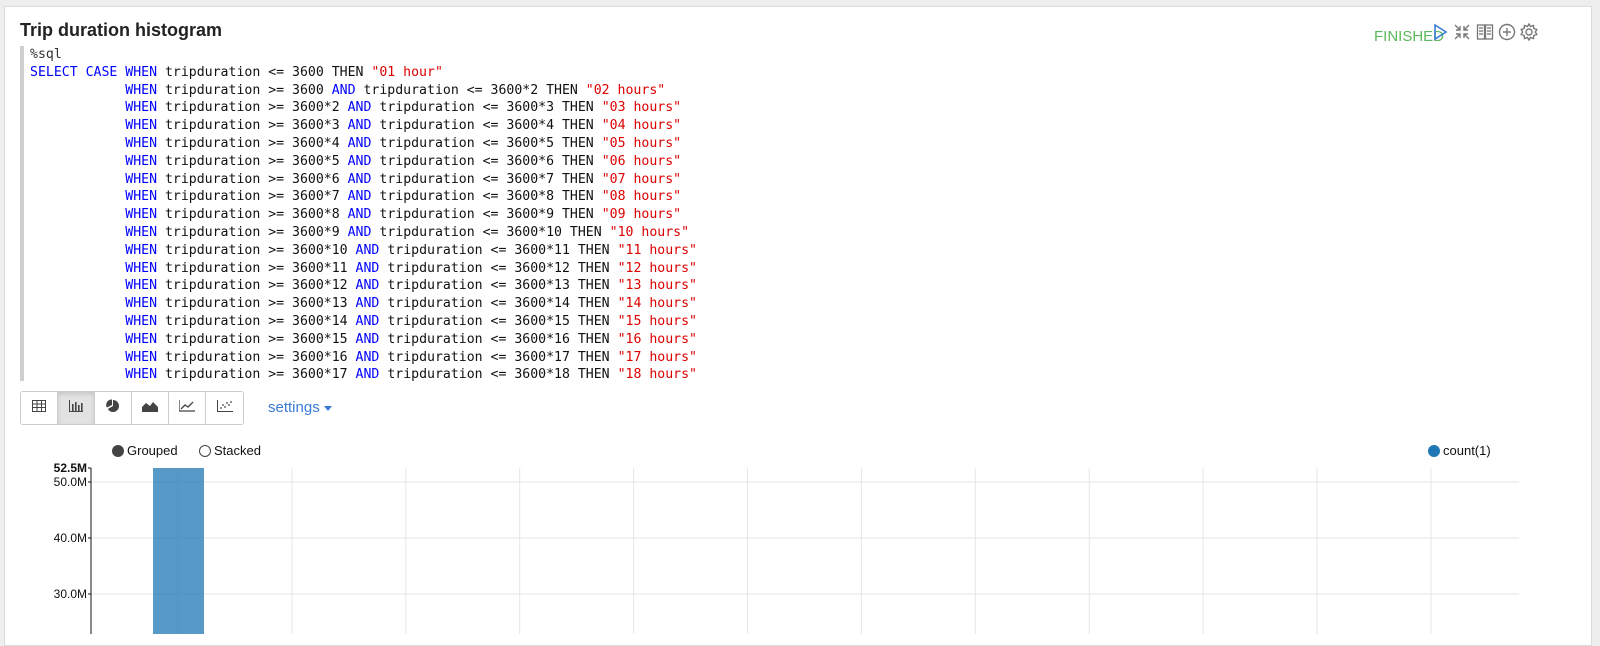 The image size is (1600, 646). What do you see at coordinates (178, 551) in the screenshot?
I see `bar` at bounding box center [178, 551].